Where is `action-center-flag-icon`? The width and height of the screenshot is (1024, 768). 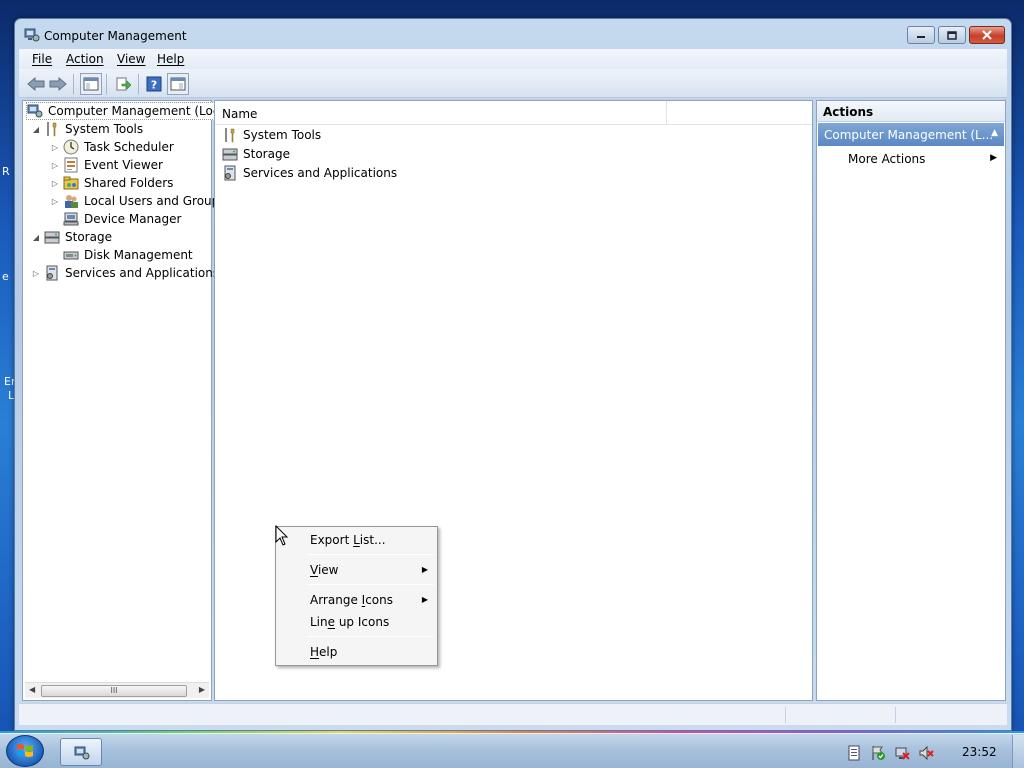
action-center-flag-icon is located at coordinates (878, 753).